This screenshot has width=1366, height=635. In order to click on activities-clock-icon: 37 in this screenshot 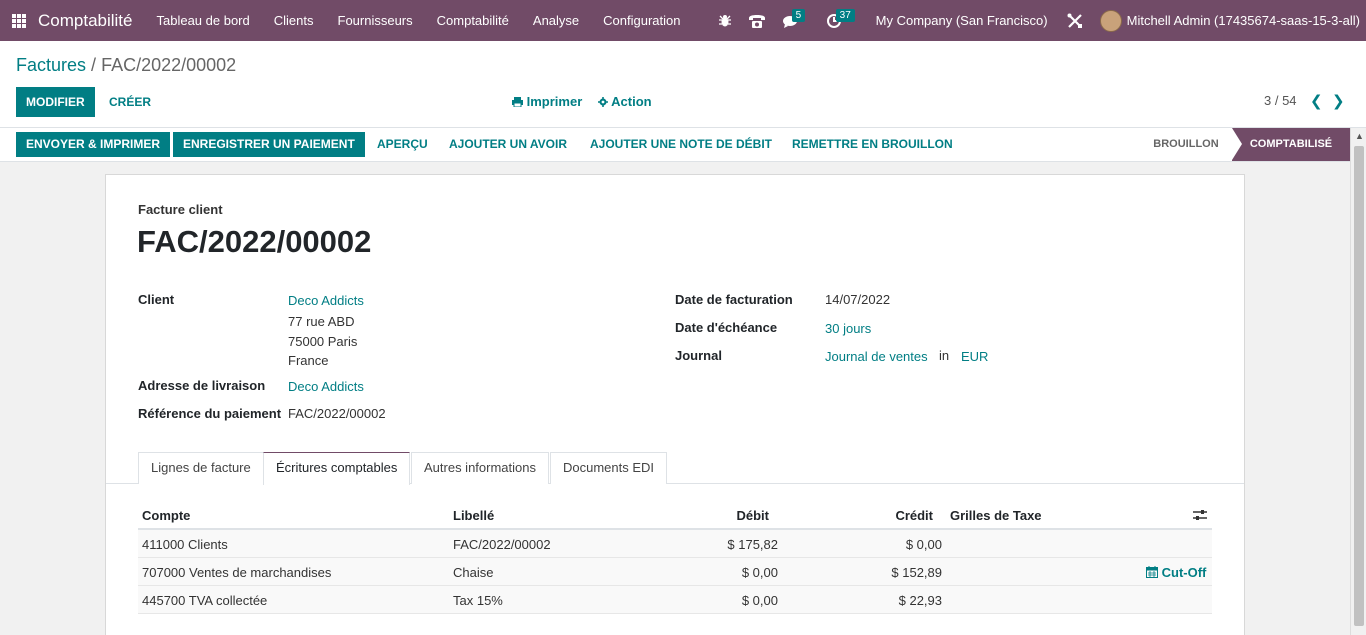, I will do `click(836, 20)`.